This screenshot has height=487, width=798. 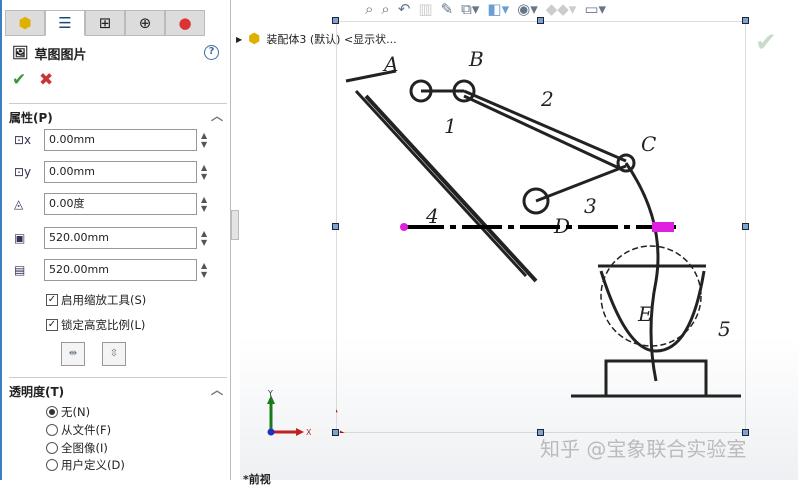 What do you see at coordinates (31, 118) in the screenshot?
I see `section-header: 属性(P)` at bounding box center [31, 118].